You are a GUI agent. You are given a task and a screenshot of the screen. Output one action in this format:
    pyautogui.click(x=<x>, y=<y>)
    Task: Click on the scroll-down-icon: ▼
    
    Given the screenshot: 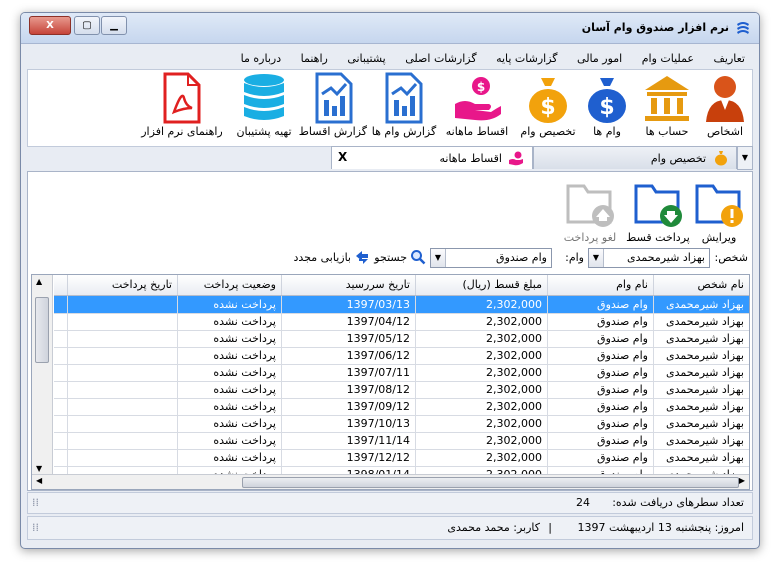 What is the action you would take?
    pyautogui.click(x=39, y=468)
    